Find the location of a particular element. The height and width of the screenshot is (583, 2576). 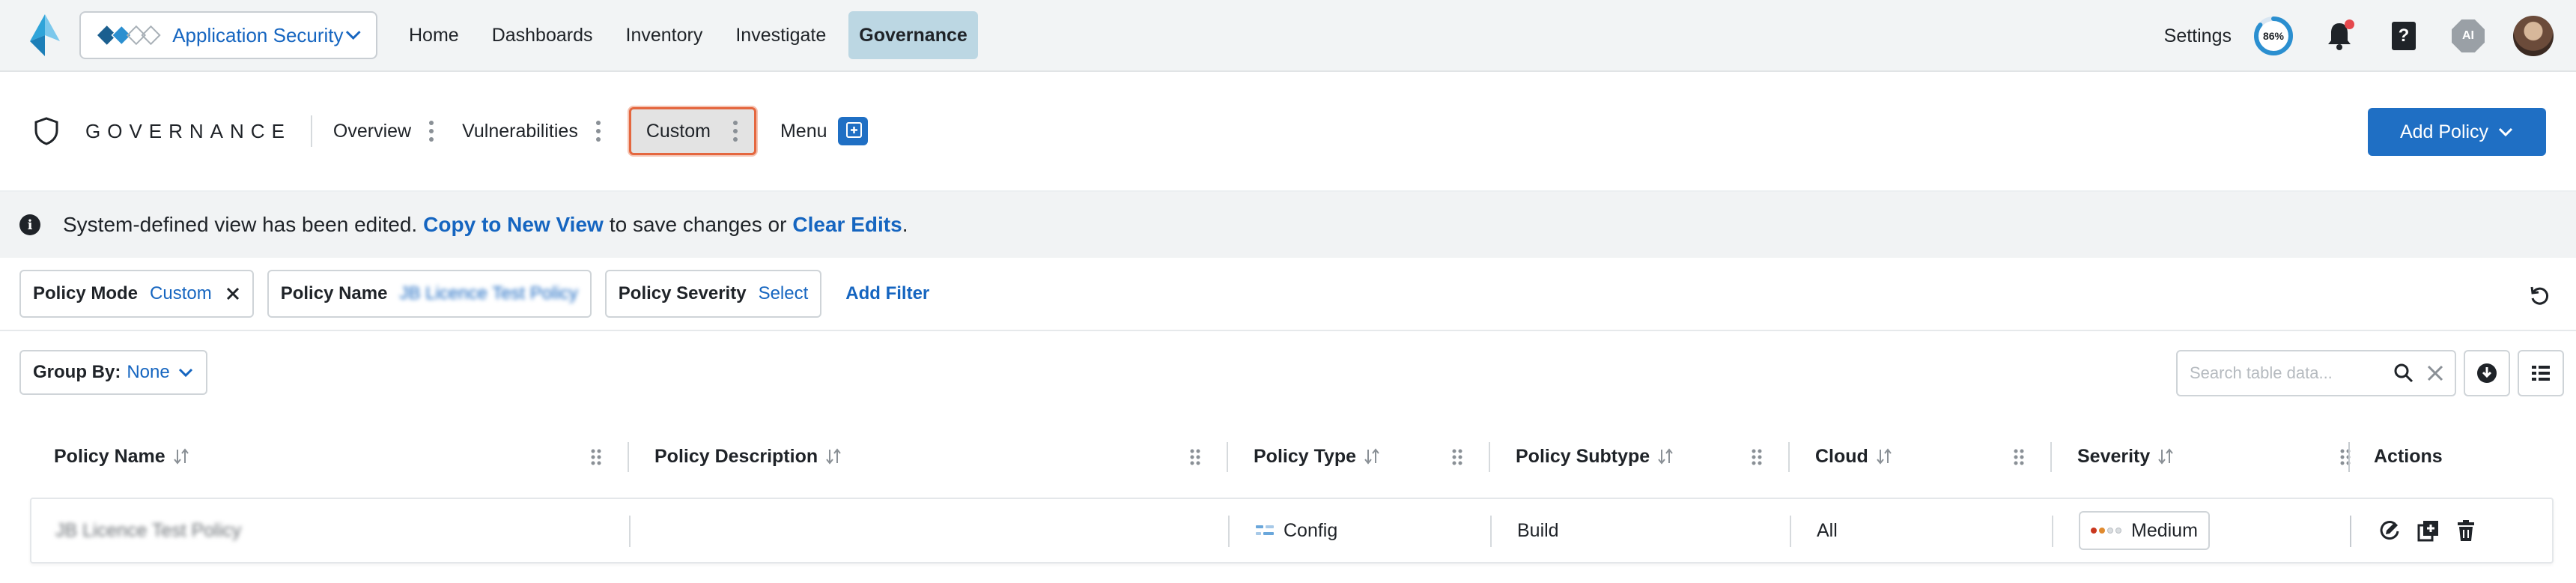

app-selector: Application Security is located at coordinates (228, 35).